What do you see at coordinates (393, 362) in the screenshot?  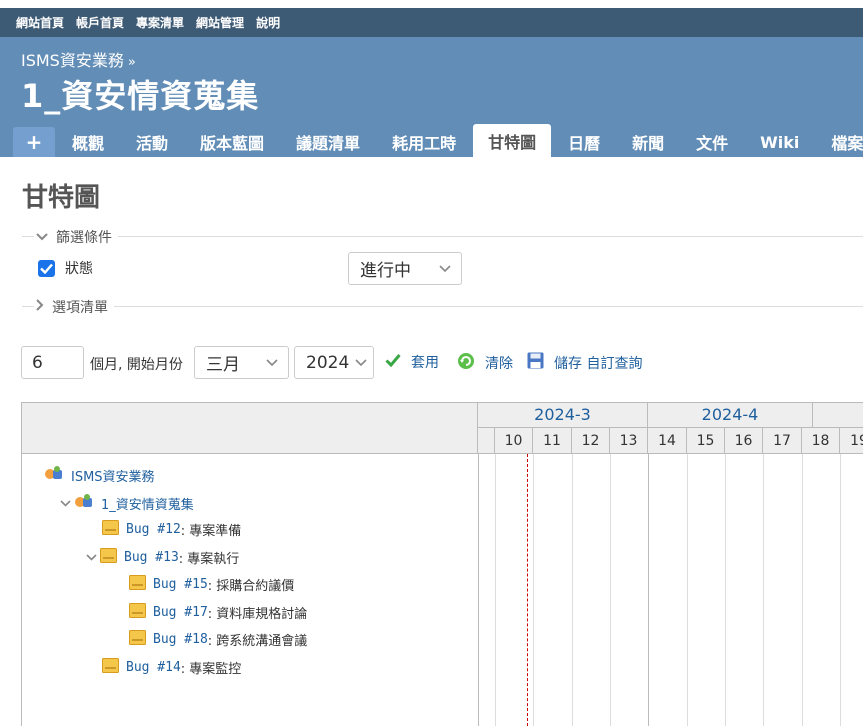 I see `checkmark-icon` at bounding box center [393, 362].